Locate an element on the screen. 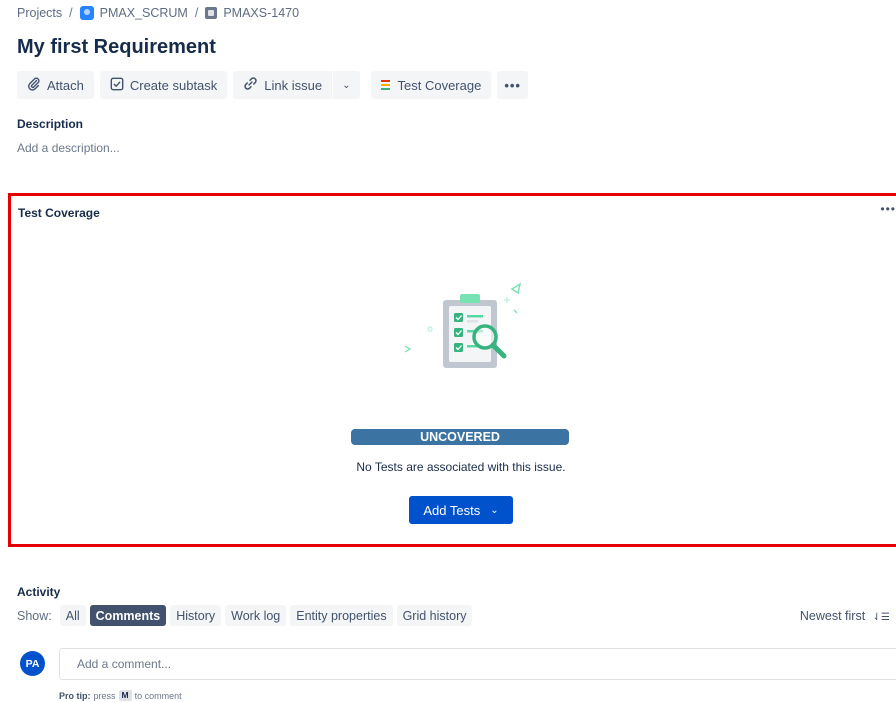 The width and height of the screenshot is (896, 702). pro-tip: Pro tip: press M to comment is located at coordinates (120, 695).